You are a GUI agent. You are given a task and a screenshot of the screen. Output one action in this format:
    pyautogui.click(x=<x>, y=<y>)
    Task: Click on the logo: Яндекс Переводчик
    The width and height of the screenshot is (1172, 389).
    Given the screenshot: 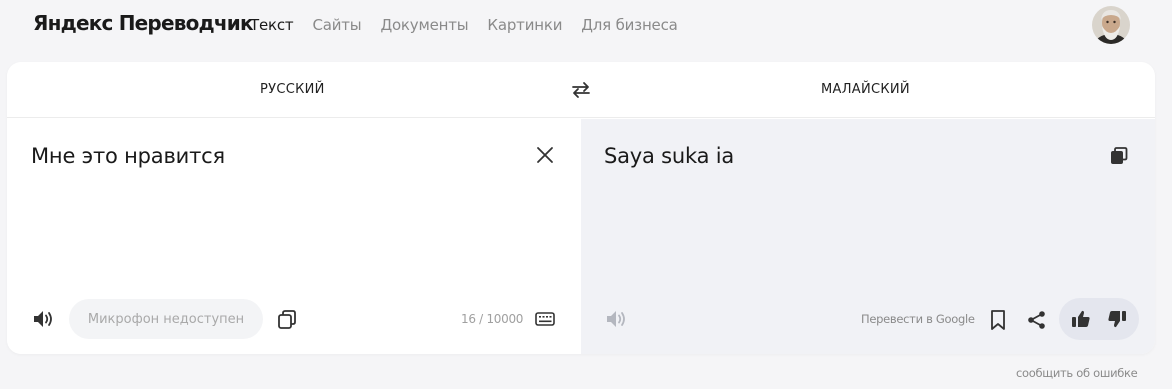 What is the action you would take?
    pyautogui.click(x=143, y=23)
    